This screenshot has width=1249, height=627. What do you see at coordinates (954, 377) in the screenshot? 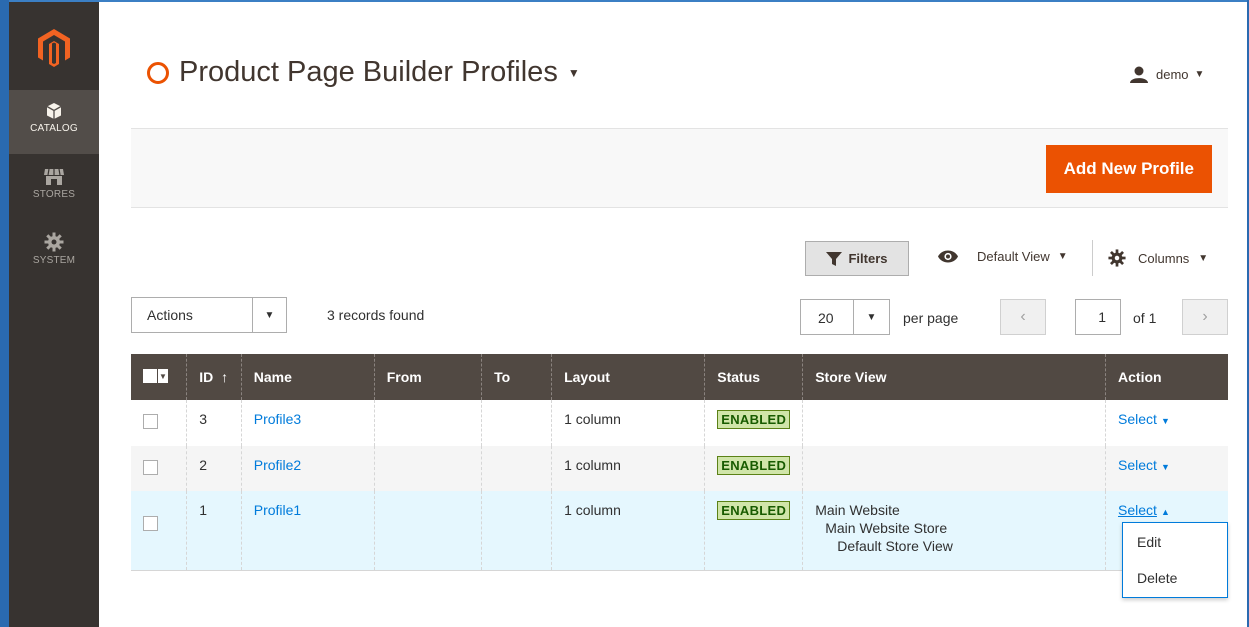
I see `column-header-store-view: Store View` at bounding box center [954, 377].